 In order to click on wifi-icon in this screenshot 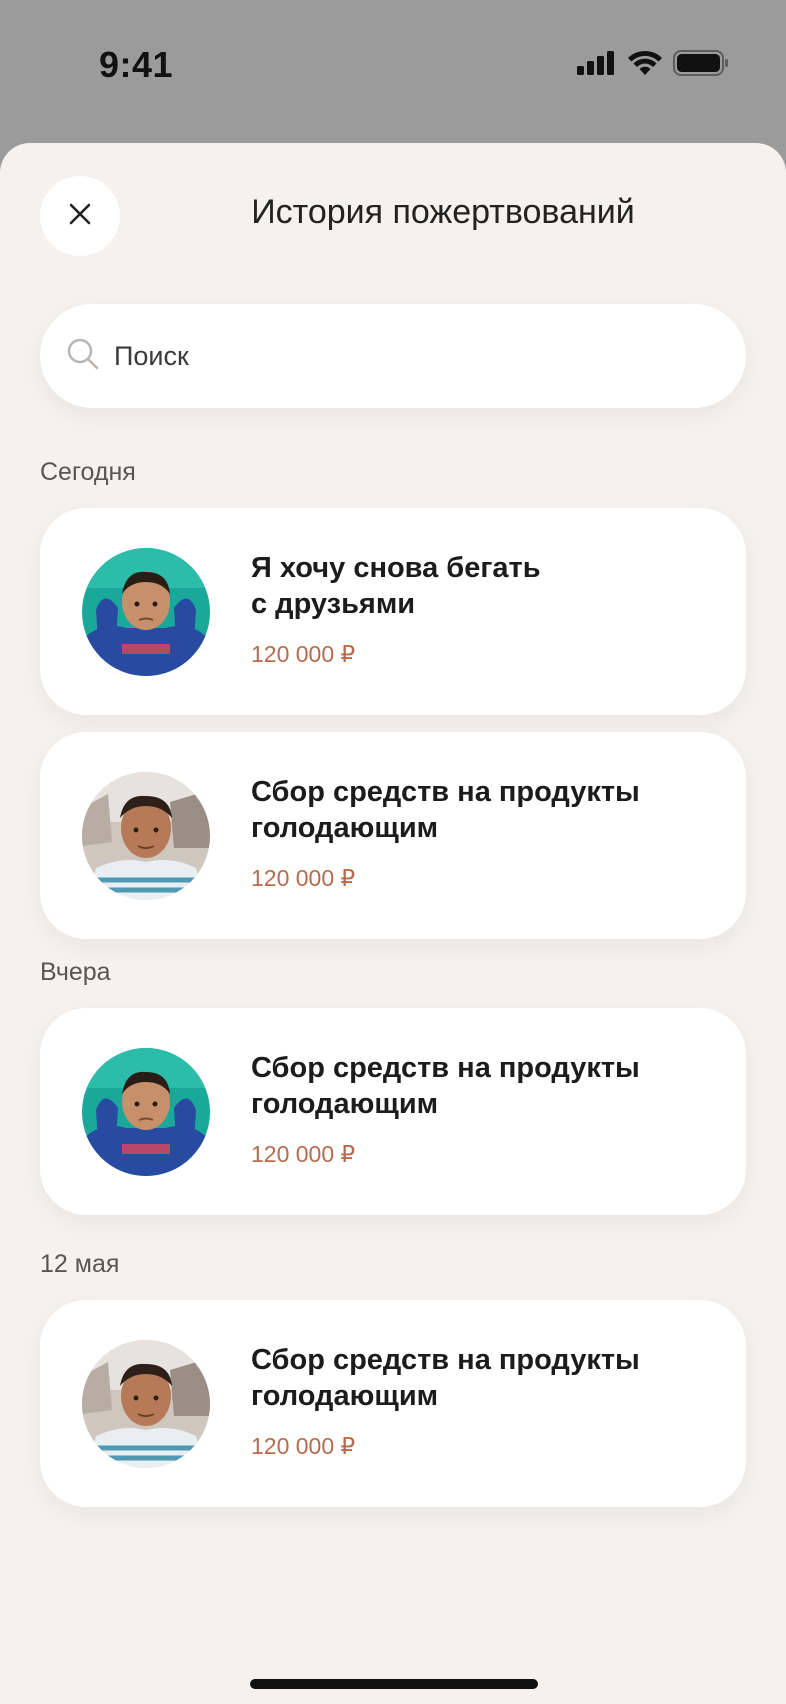, I will do `click(645, 65)`.